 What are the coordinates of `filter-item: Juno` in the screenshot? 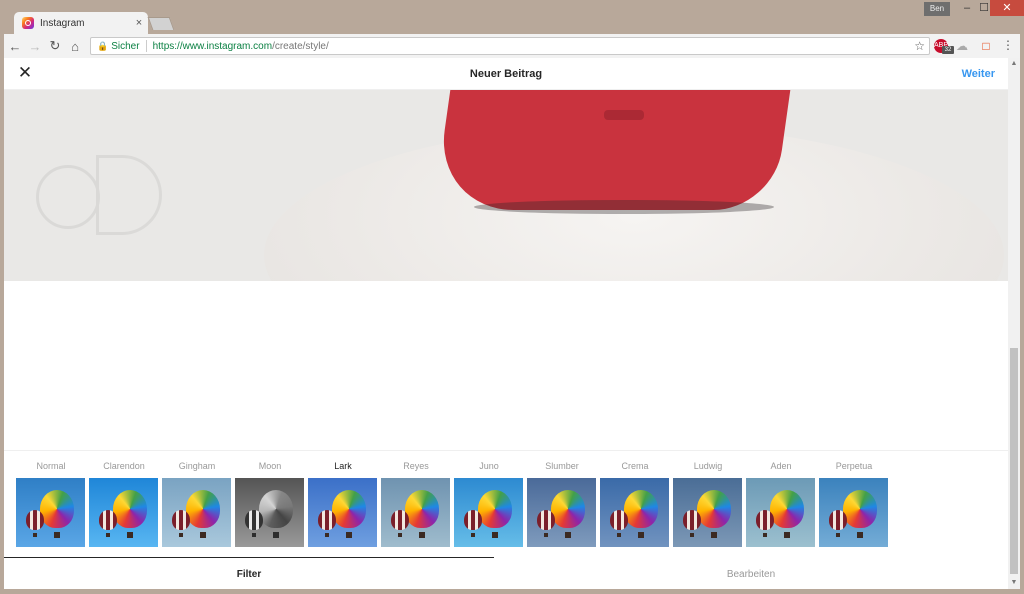 It's located at (489, 504).